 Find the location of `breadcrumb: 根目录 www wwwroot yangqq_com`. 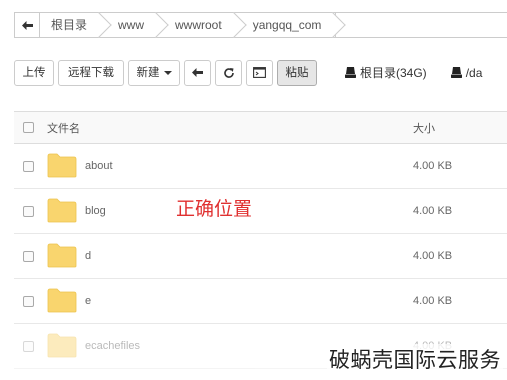

breadcrumb: 根目录 www wwwroot yangqq_com is located at coordinates (260, 25).